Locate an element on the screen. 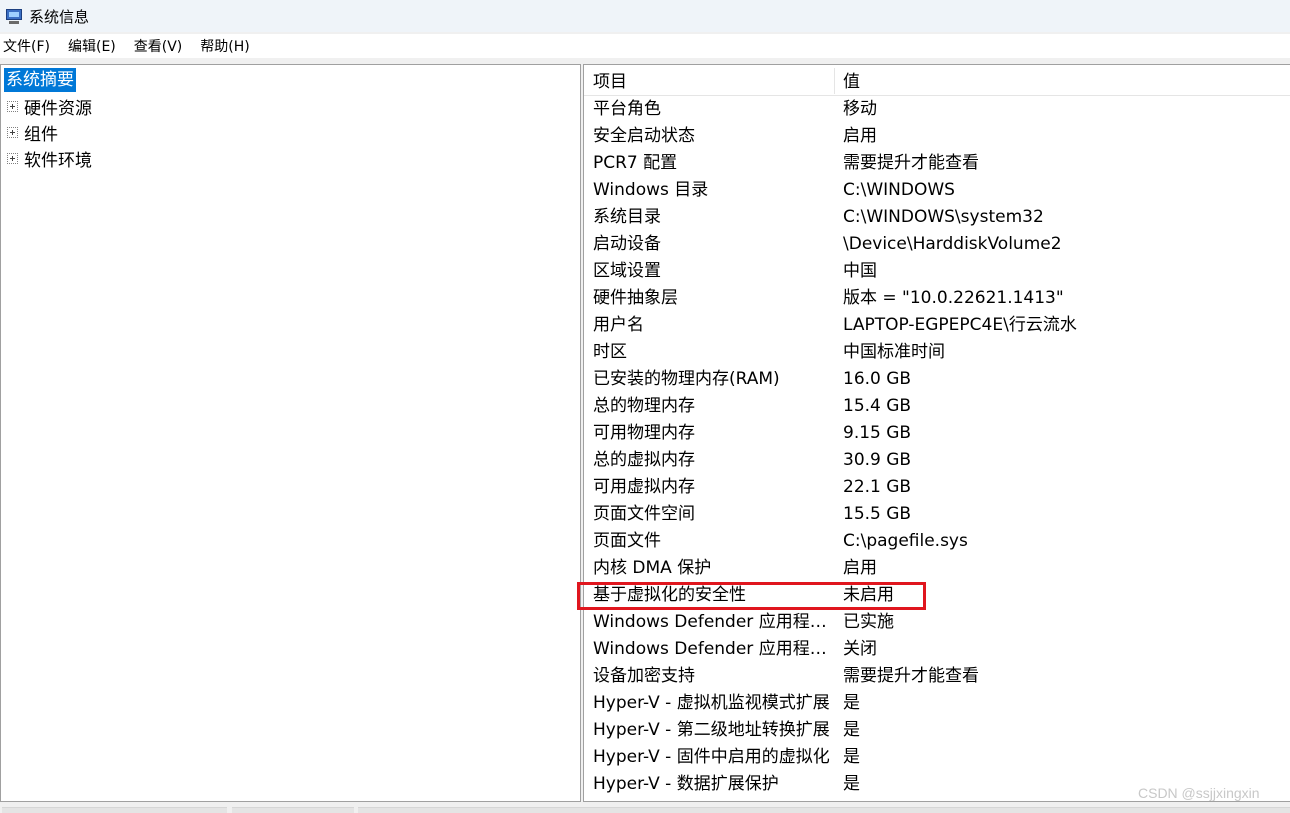 This screenshot has width=1290, height=813. list-row: 已安装的物理内存(RAM) 16.0 GB is located at coordinates (937, 379).